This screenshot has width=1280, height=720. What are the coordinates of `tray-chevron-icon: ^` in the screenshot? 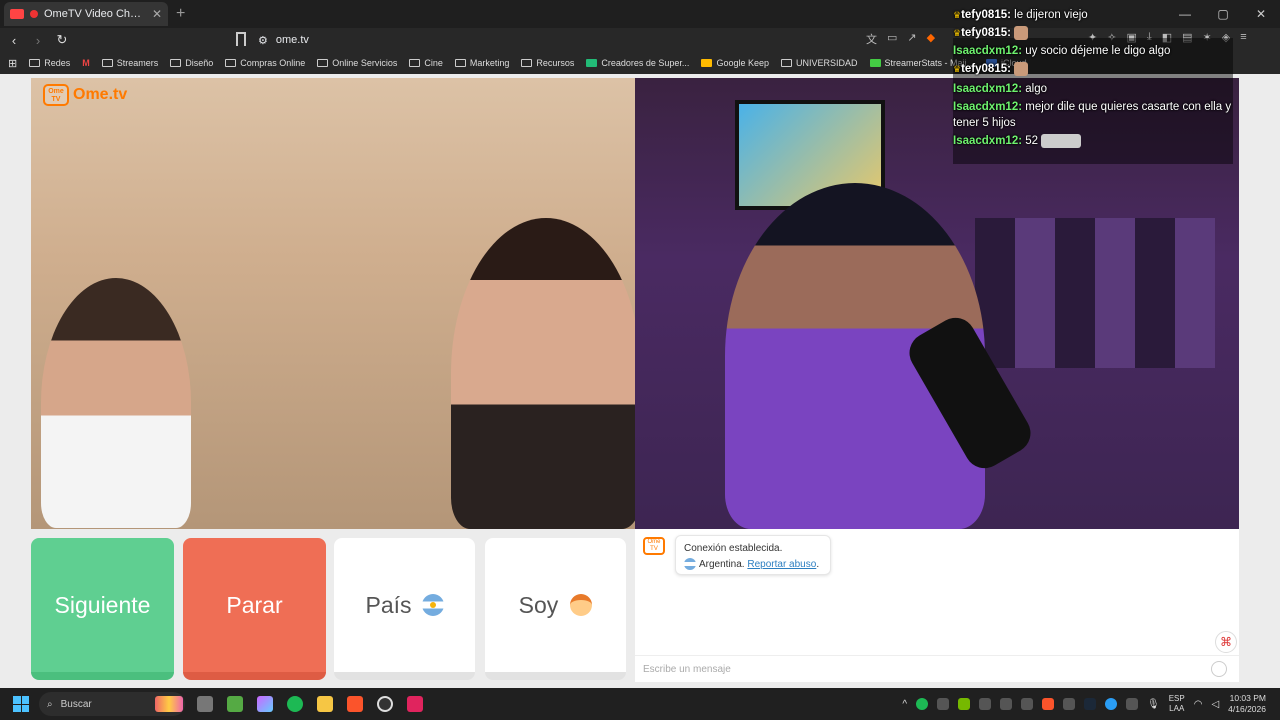 It's located at (904, 704).